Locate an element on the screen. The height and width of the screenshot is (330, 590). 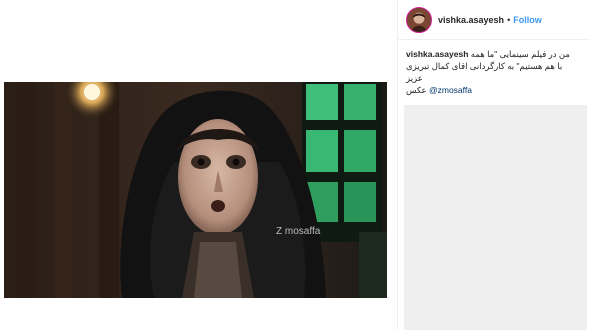
caption-line-3: عزیز is located at coordinates (414, 78).